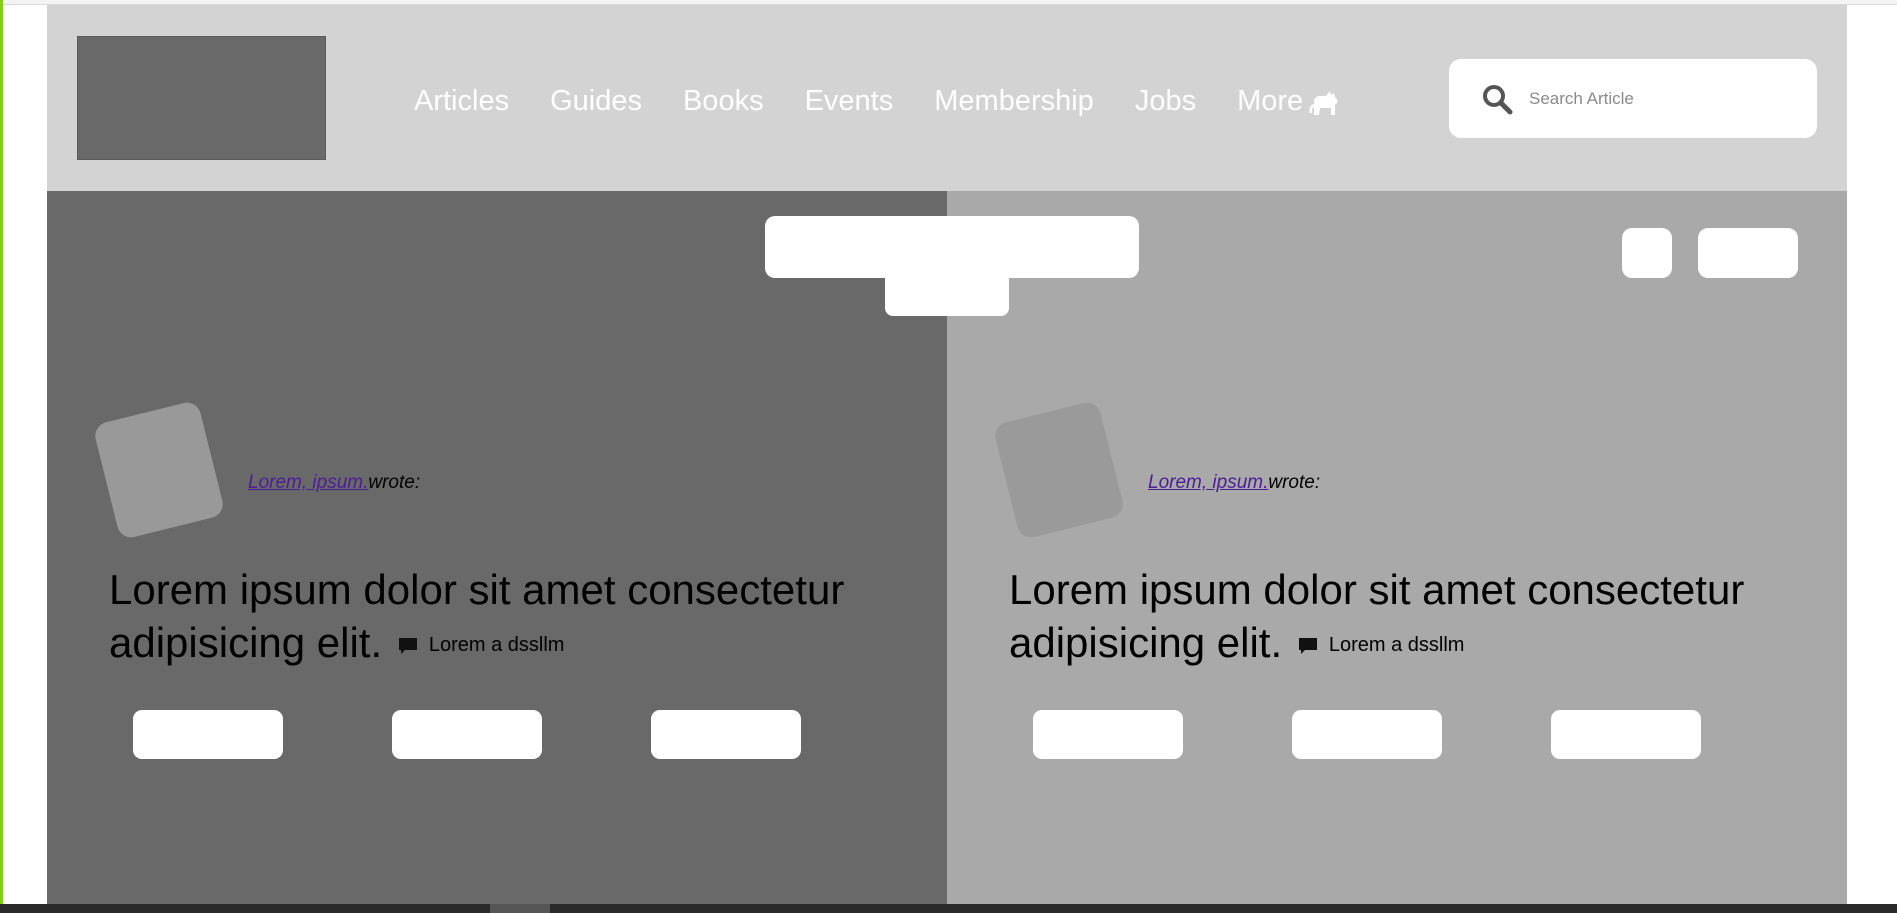  What do you see at coordinates (1669, 98) in the screenshot?
I see `search-input` at bounding box center [1669, 98].